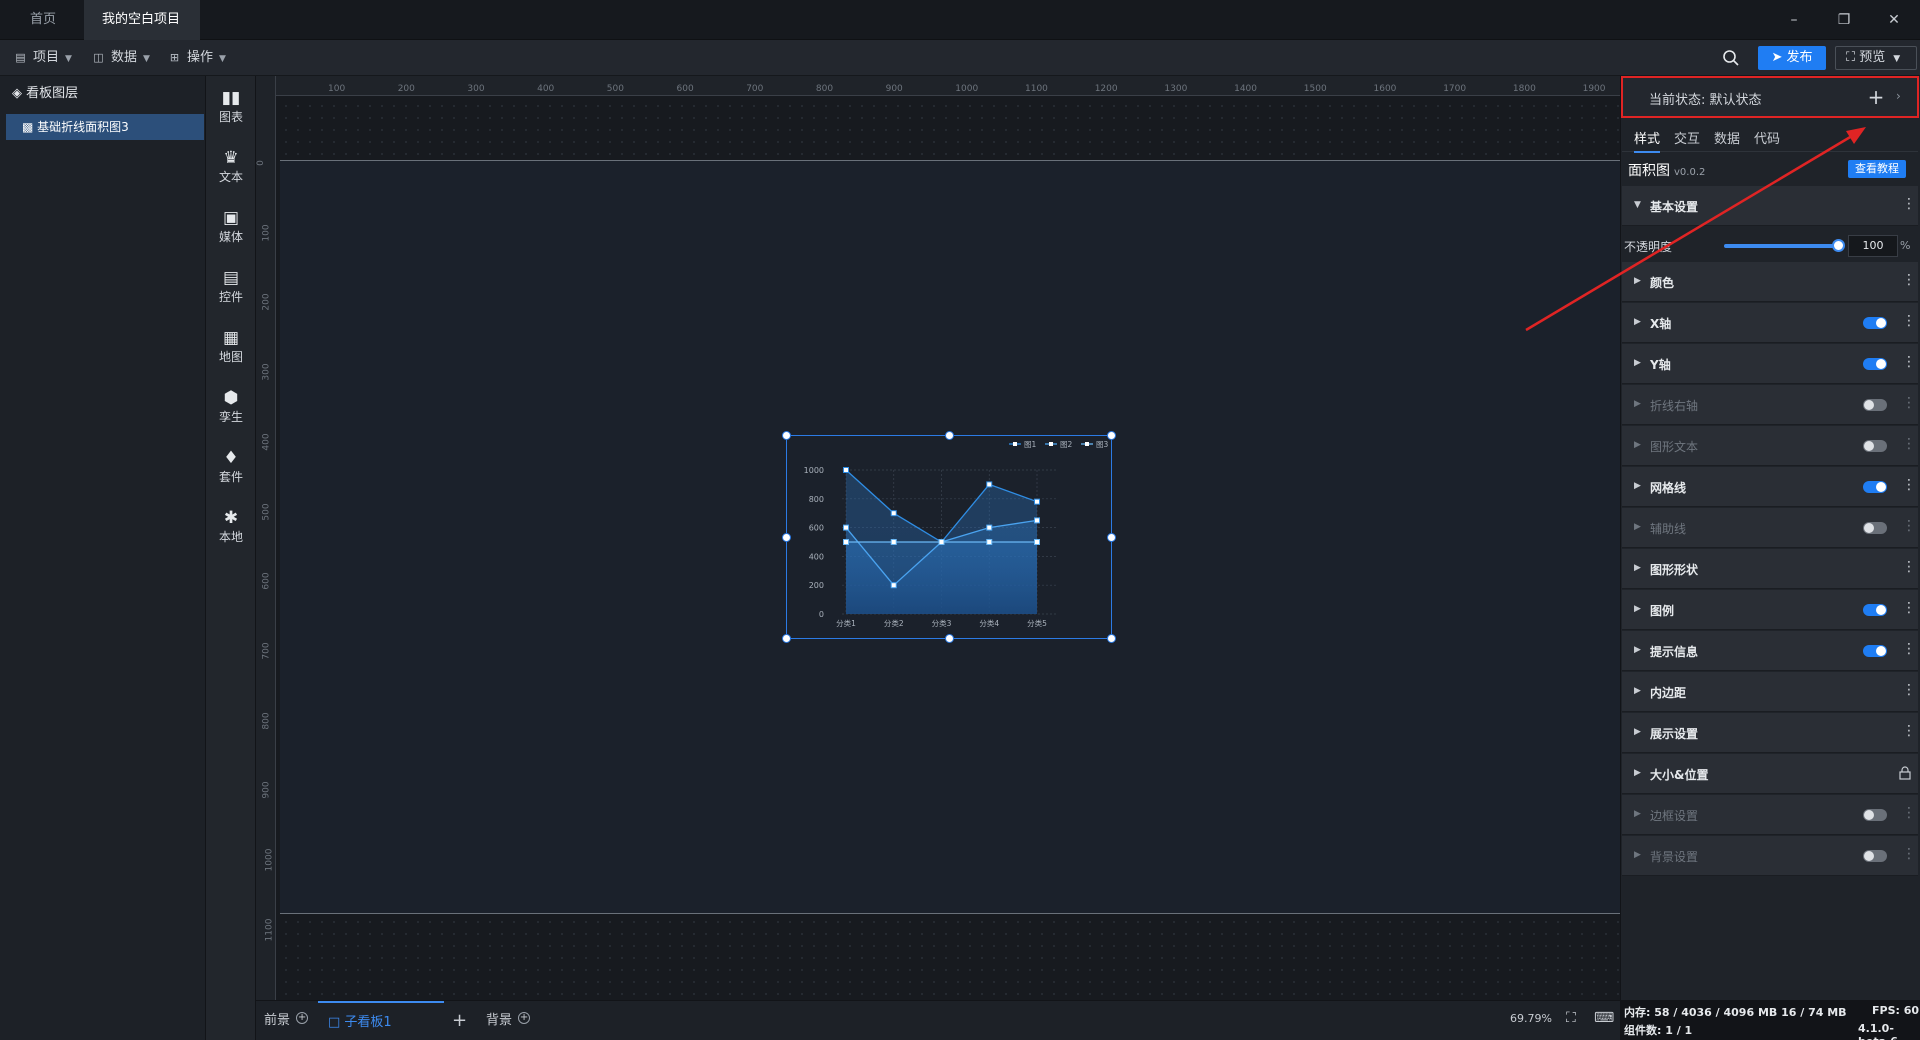 The height and width of the screenshot is (1040, 1920). I want to click on section-5: ▶ 图形文本 ⋮, so click(1770, 446).